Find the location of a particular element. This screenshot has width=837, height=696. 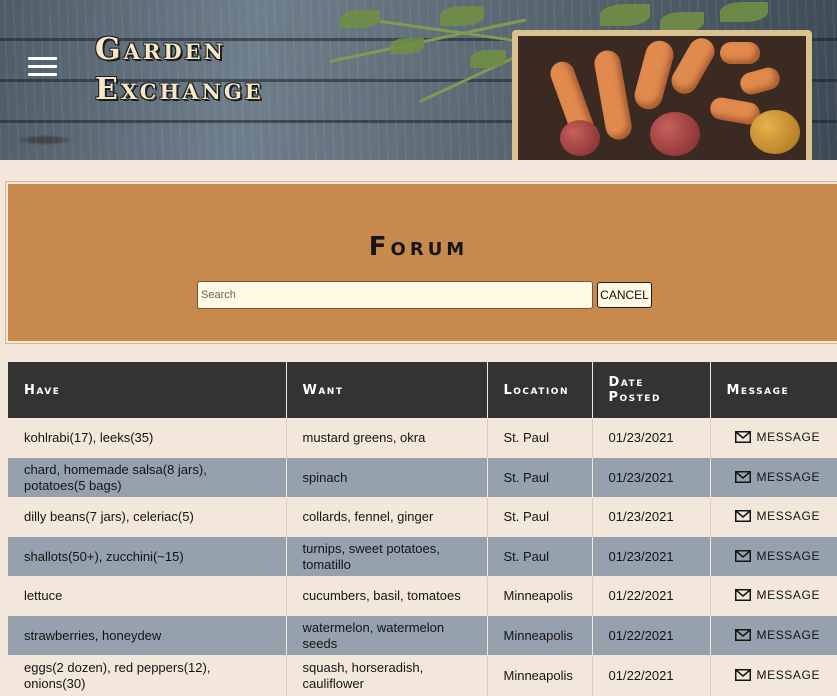

table-header-row: Have Want Location Date Posted Message is located at coordinates (422, 390).